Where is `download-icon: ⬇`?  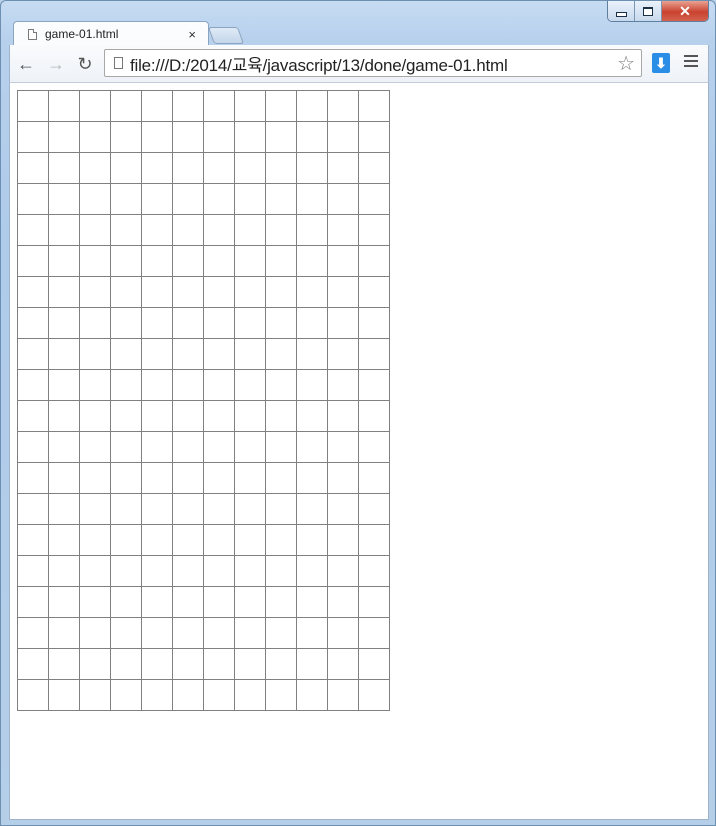
download-icon: ⬇ is located at coordinates (661, 62).